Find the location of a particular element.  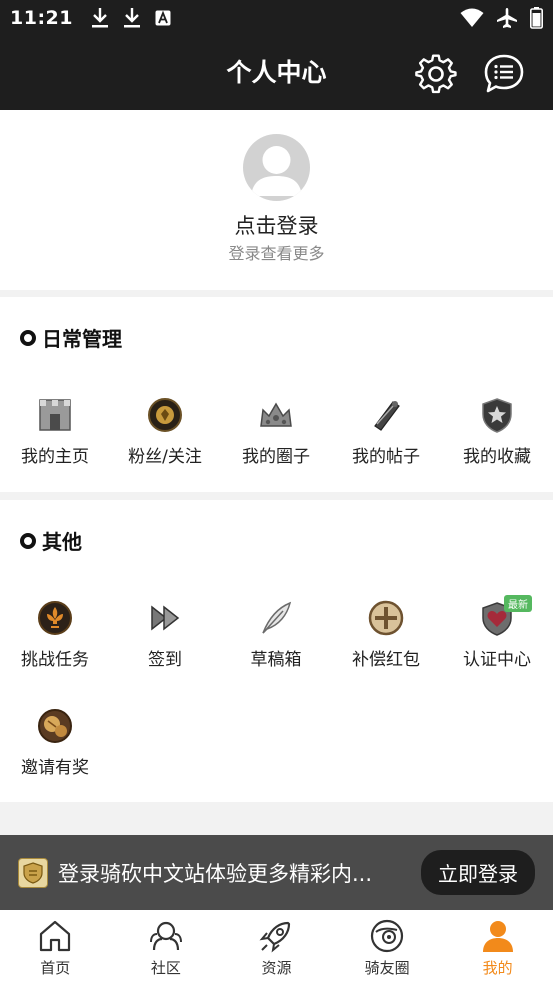

fast-forward-icon is located at coordinates (165, 618).